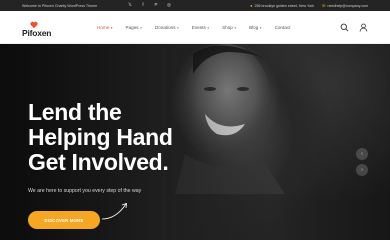 The width and height of the screenshot is (390, 240). What do you see at coordinates (149, 5) in the screenshot?
I see `social-links: 𝕏 f P ◎` at bounding box center [149, 5].